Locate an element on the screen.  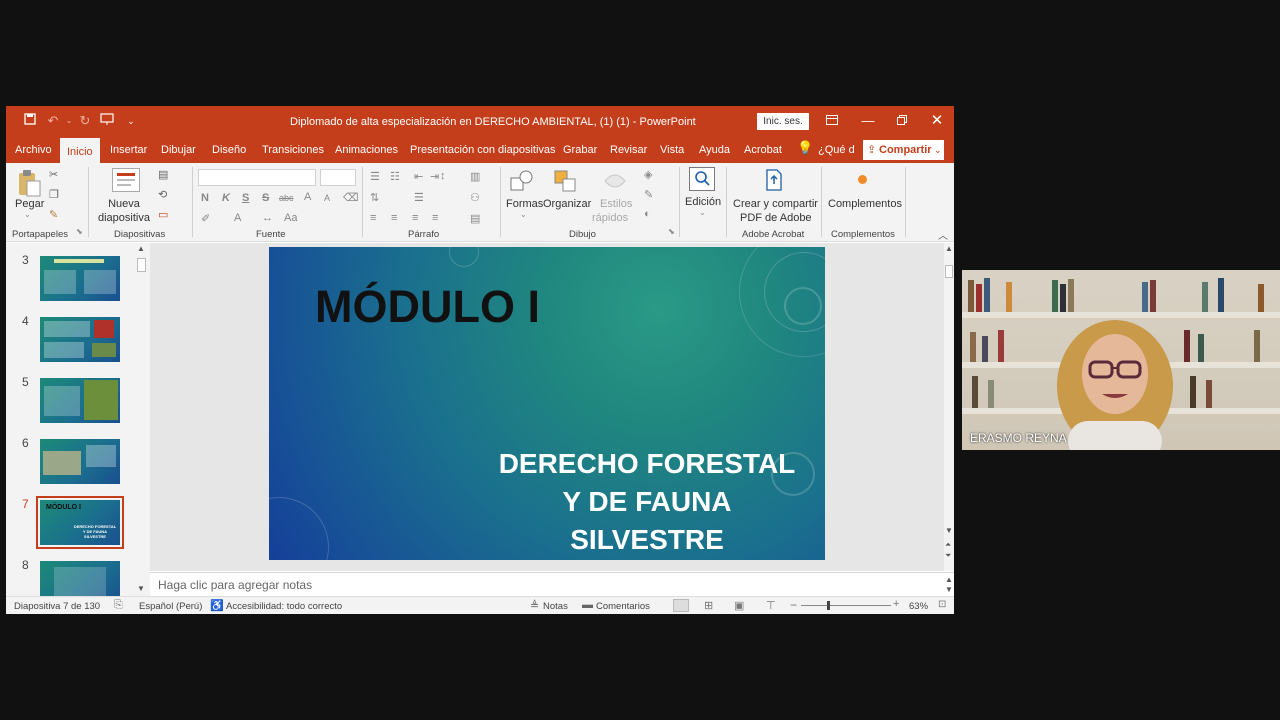
notes-placeholder: Haga clic para agregar notas is located at coordinates (235, 585).